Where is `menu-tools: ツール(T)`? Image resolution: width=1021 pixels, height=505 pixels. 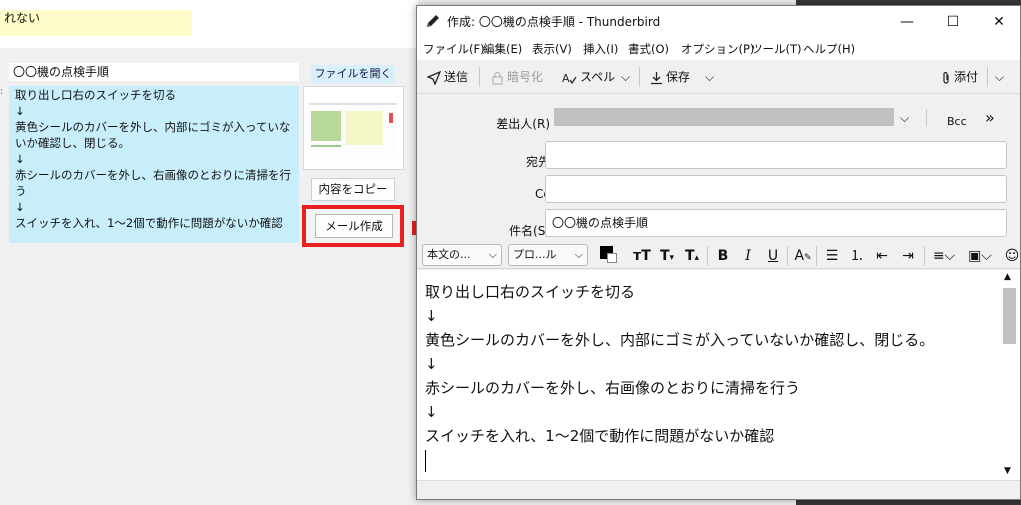
menu-tools: ツール(T) is located at coordinates (776, 49).